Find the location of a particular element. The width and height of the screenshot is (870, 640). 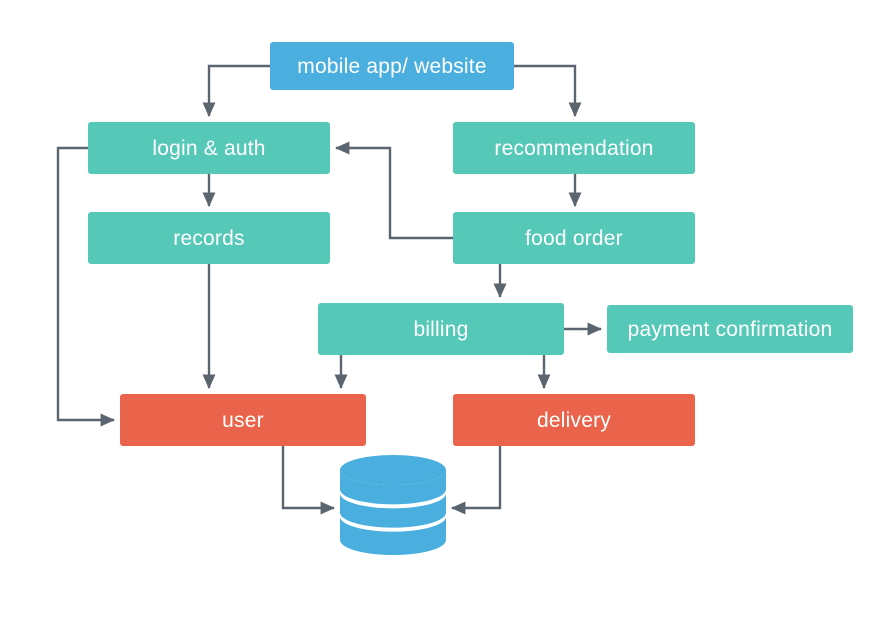

node-label-foodorder: food order is located at coordinates (574, 238).